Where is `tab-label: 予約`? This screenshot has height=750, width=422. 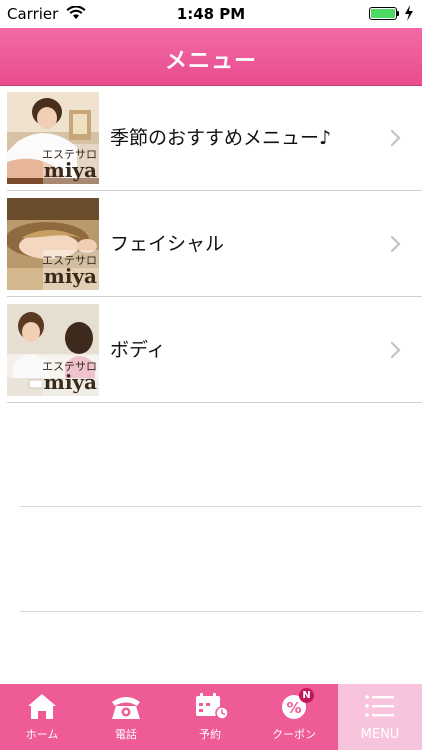
tab-label: 予約 is located at coordinates (210, 734).